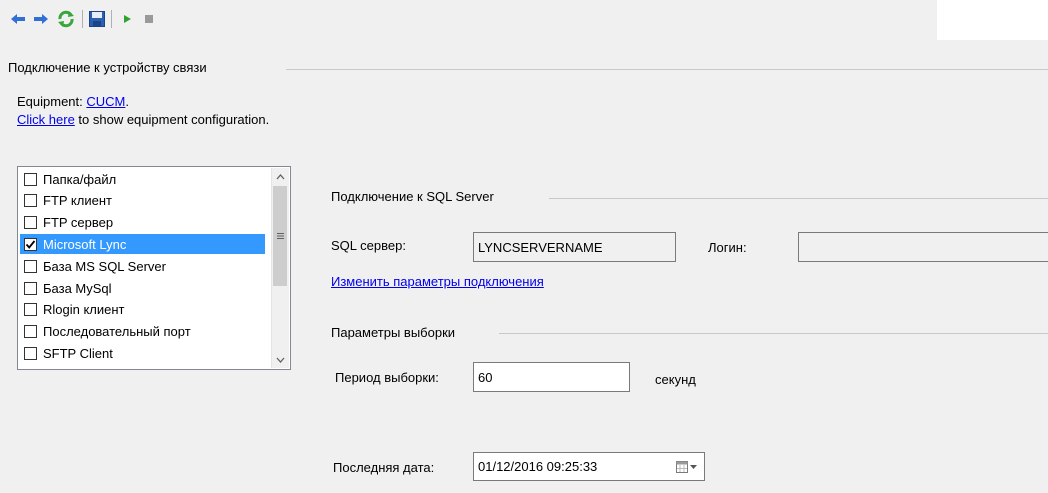 This screenshot has height=493, width=1048. What do you see at coordinates (85, 244) in the screenshot?
I see `list-item-label: Microsoft Lync` at bounding box center [85, 244].